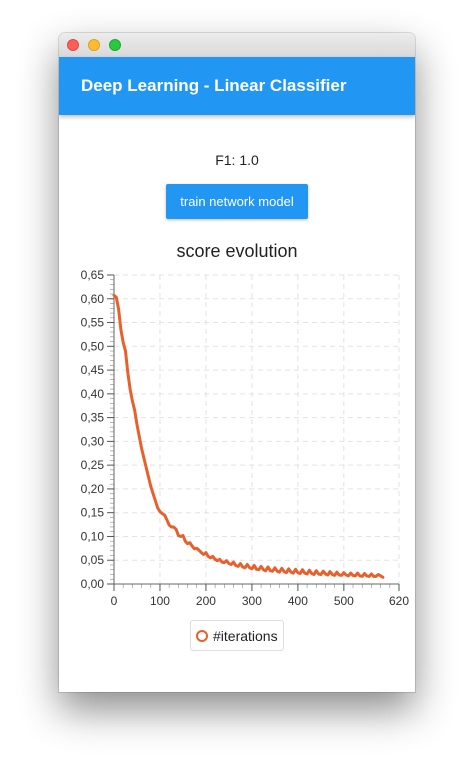 The height and width of the screenshot is (778, 474). I want to click on y-tick-label: 0,40, so click(93, 394).